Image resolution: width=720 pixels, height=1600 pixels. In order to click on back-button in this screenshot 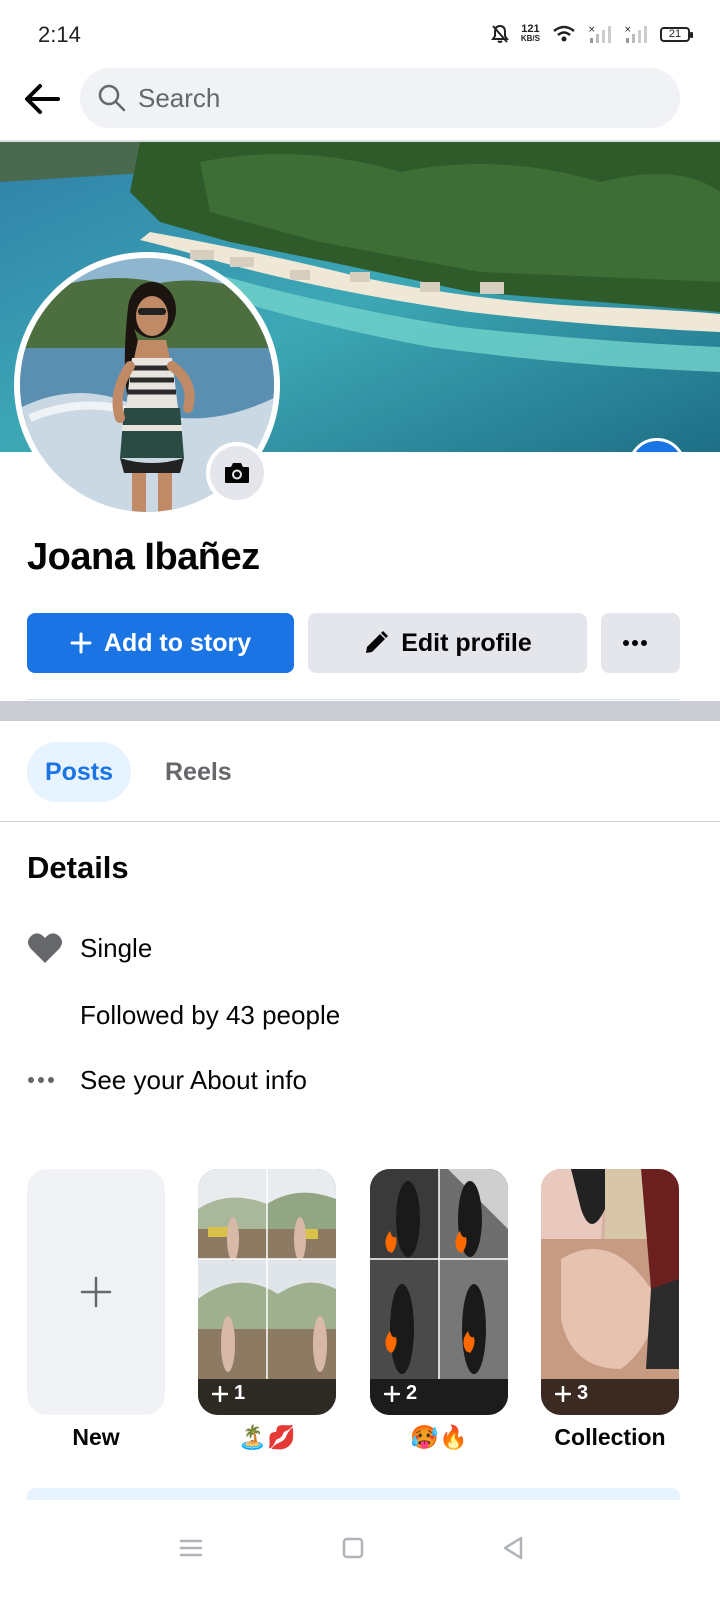, I will do `click(42, 99)`.